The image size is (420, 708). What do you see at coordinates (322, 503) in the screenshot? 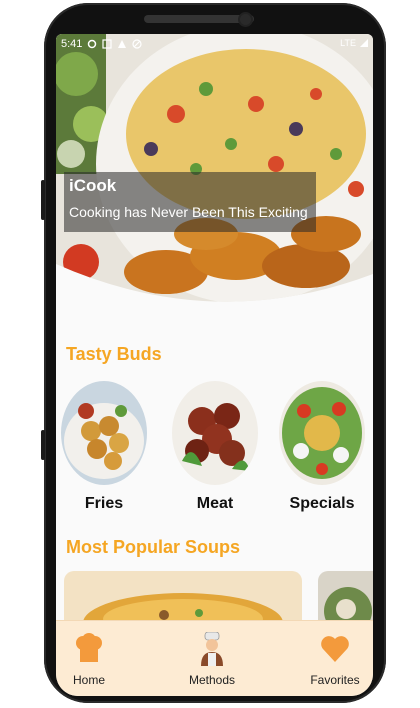
I see `category-label: Specials` at bounding box center [322, 503].